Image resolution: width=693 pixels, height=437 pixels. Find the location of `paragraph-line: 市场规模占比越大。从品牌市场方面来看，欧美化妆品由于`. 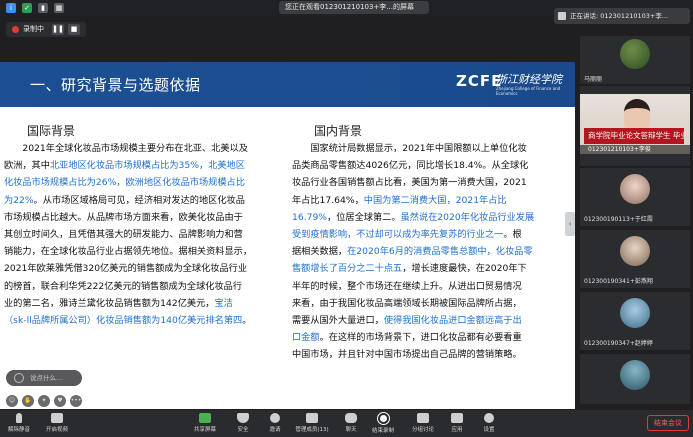

paragraph-line: 市场规模占比越大。从品牌市场方面来看，欧美化妆品由于 is located at coordinates (145, 217).